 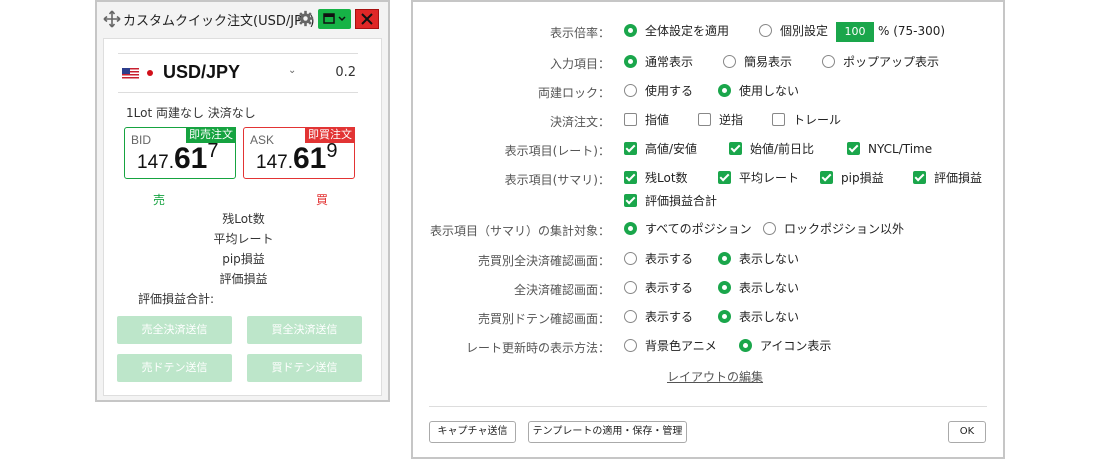 What do you see at coordinates (274, 162) in the screenshot?
I see `ask-price-main: 147.` at bounding box center [274, 162].